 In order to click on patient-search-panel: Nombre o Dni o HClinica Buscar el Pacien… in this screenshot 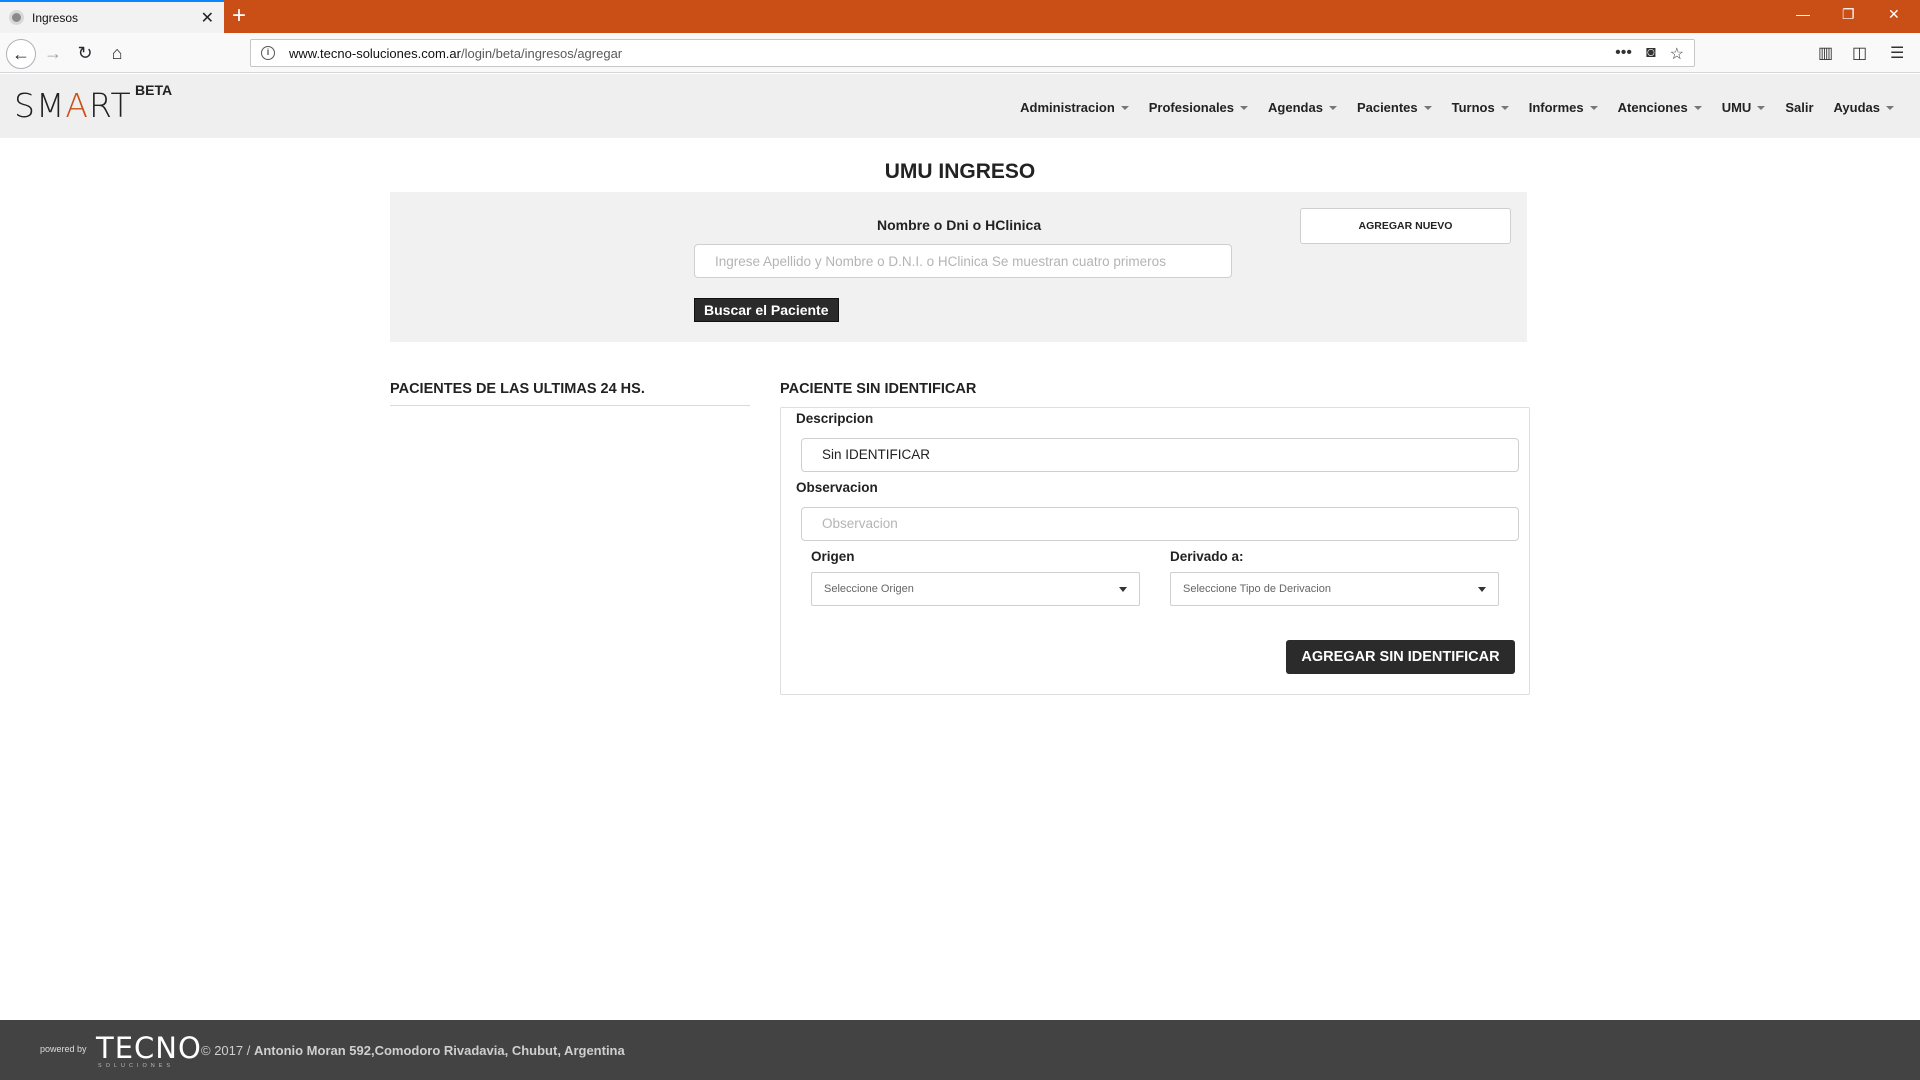, I will do `click(958, 267)`.